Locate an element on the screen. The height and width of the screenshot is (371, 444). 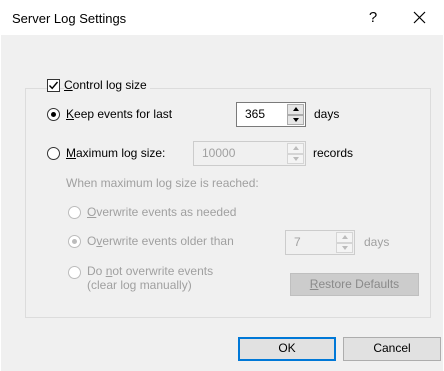
checkmark-icon is located at coordinates (53, 85).